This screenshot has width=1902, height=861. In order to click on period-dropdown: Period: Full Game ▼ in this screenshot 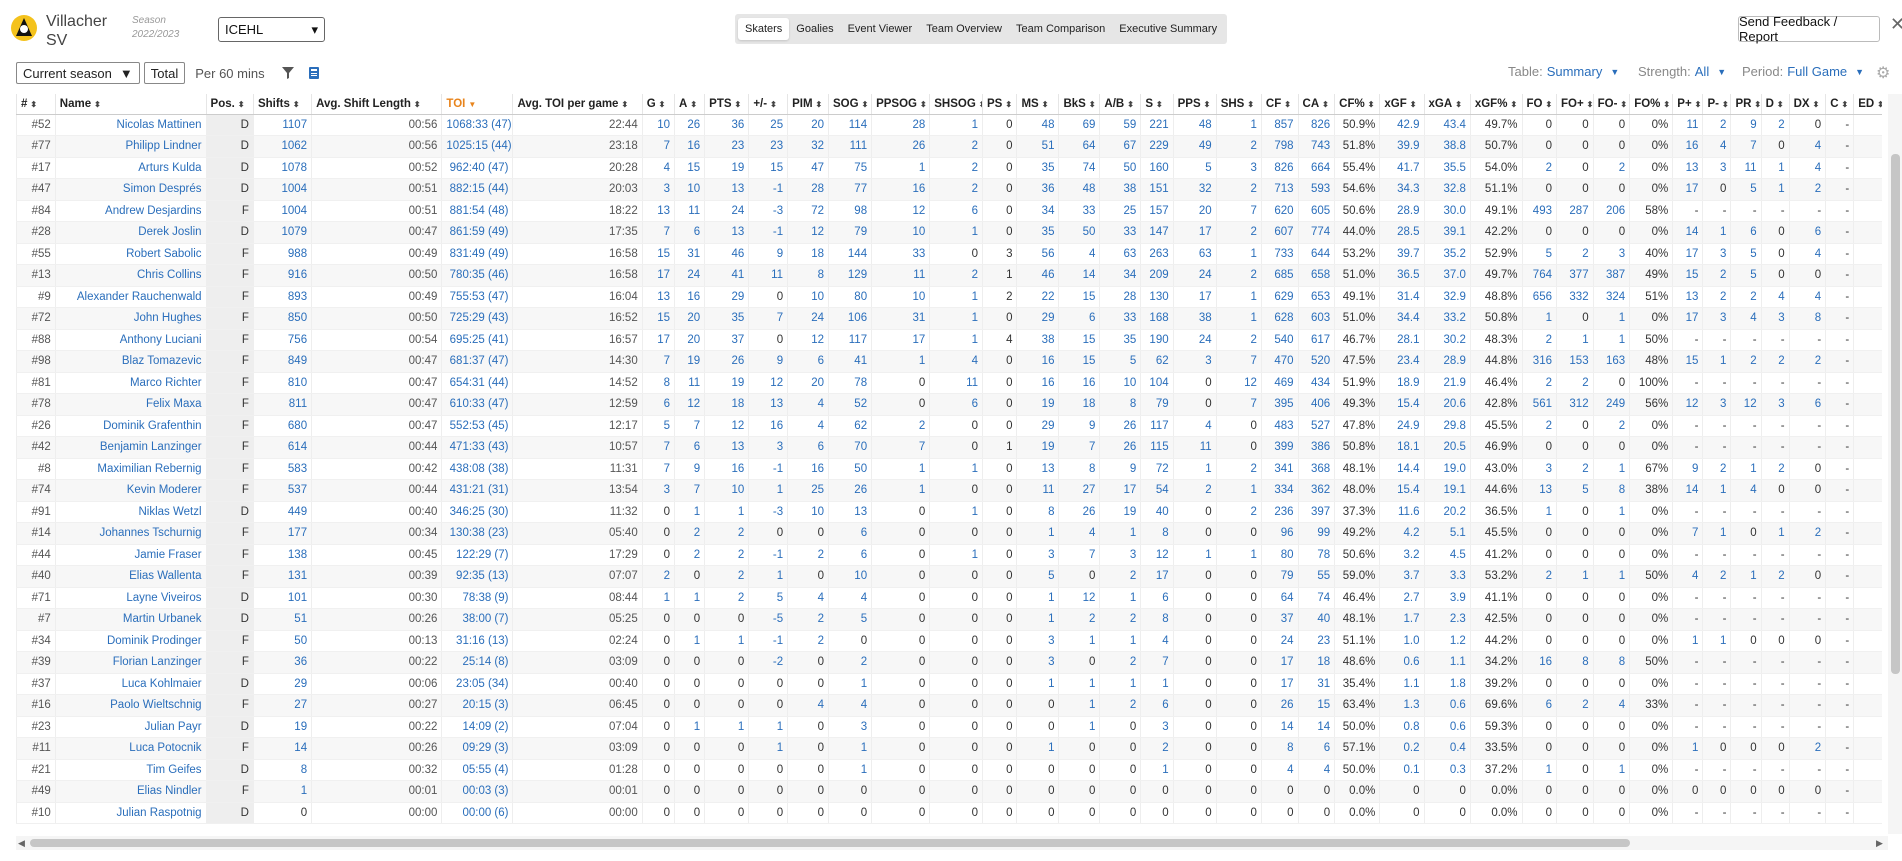, I will do `click(1803, 71)`.